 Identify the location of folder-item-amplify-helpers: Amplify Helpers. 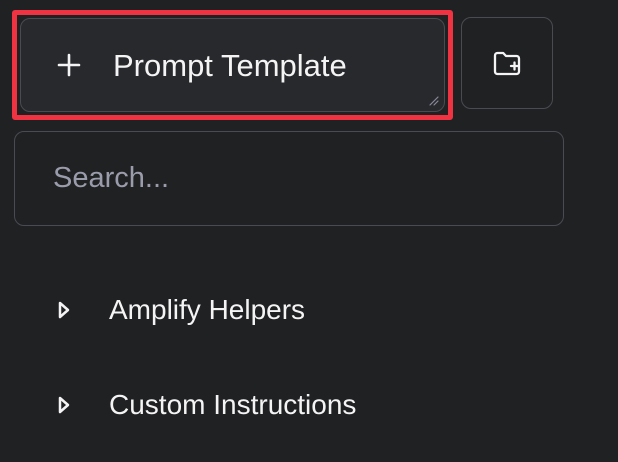
(179, 310).